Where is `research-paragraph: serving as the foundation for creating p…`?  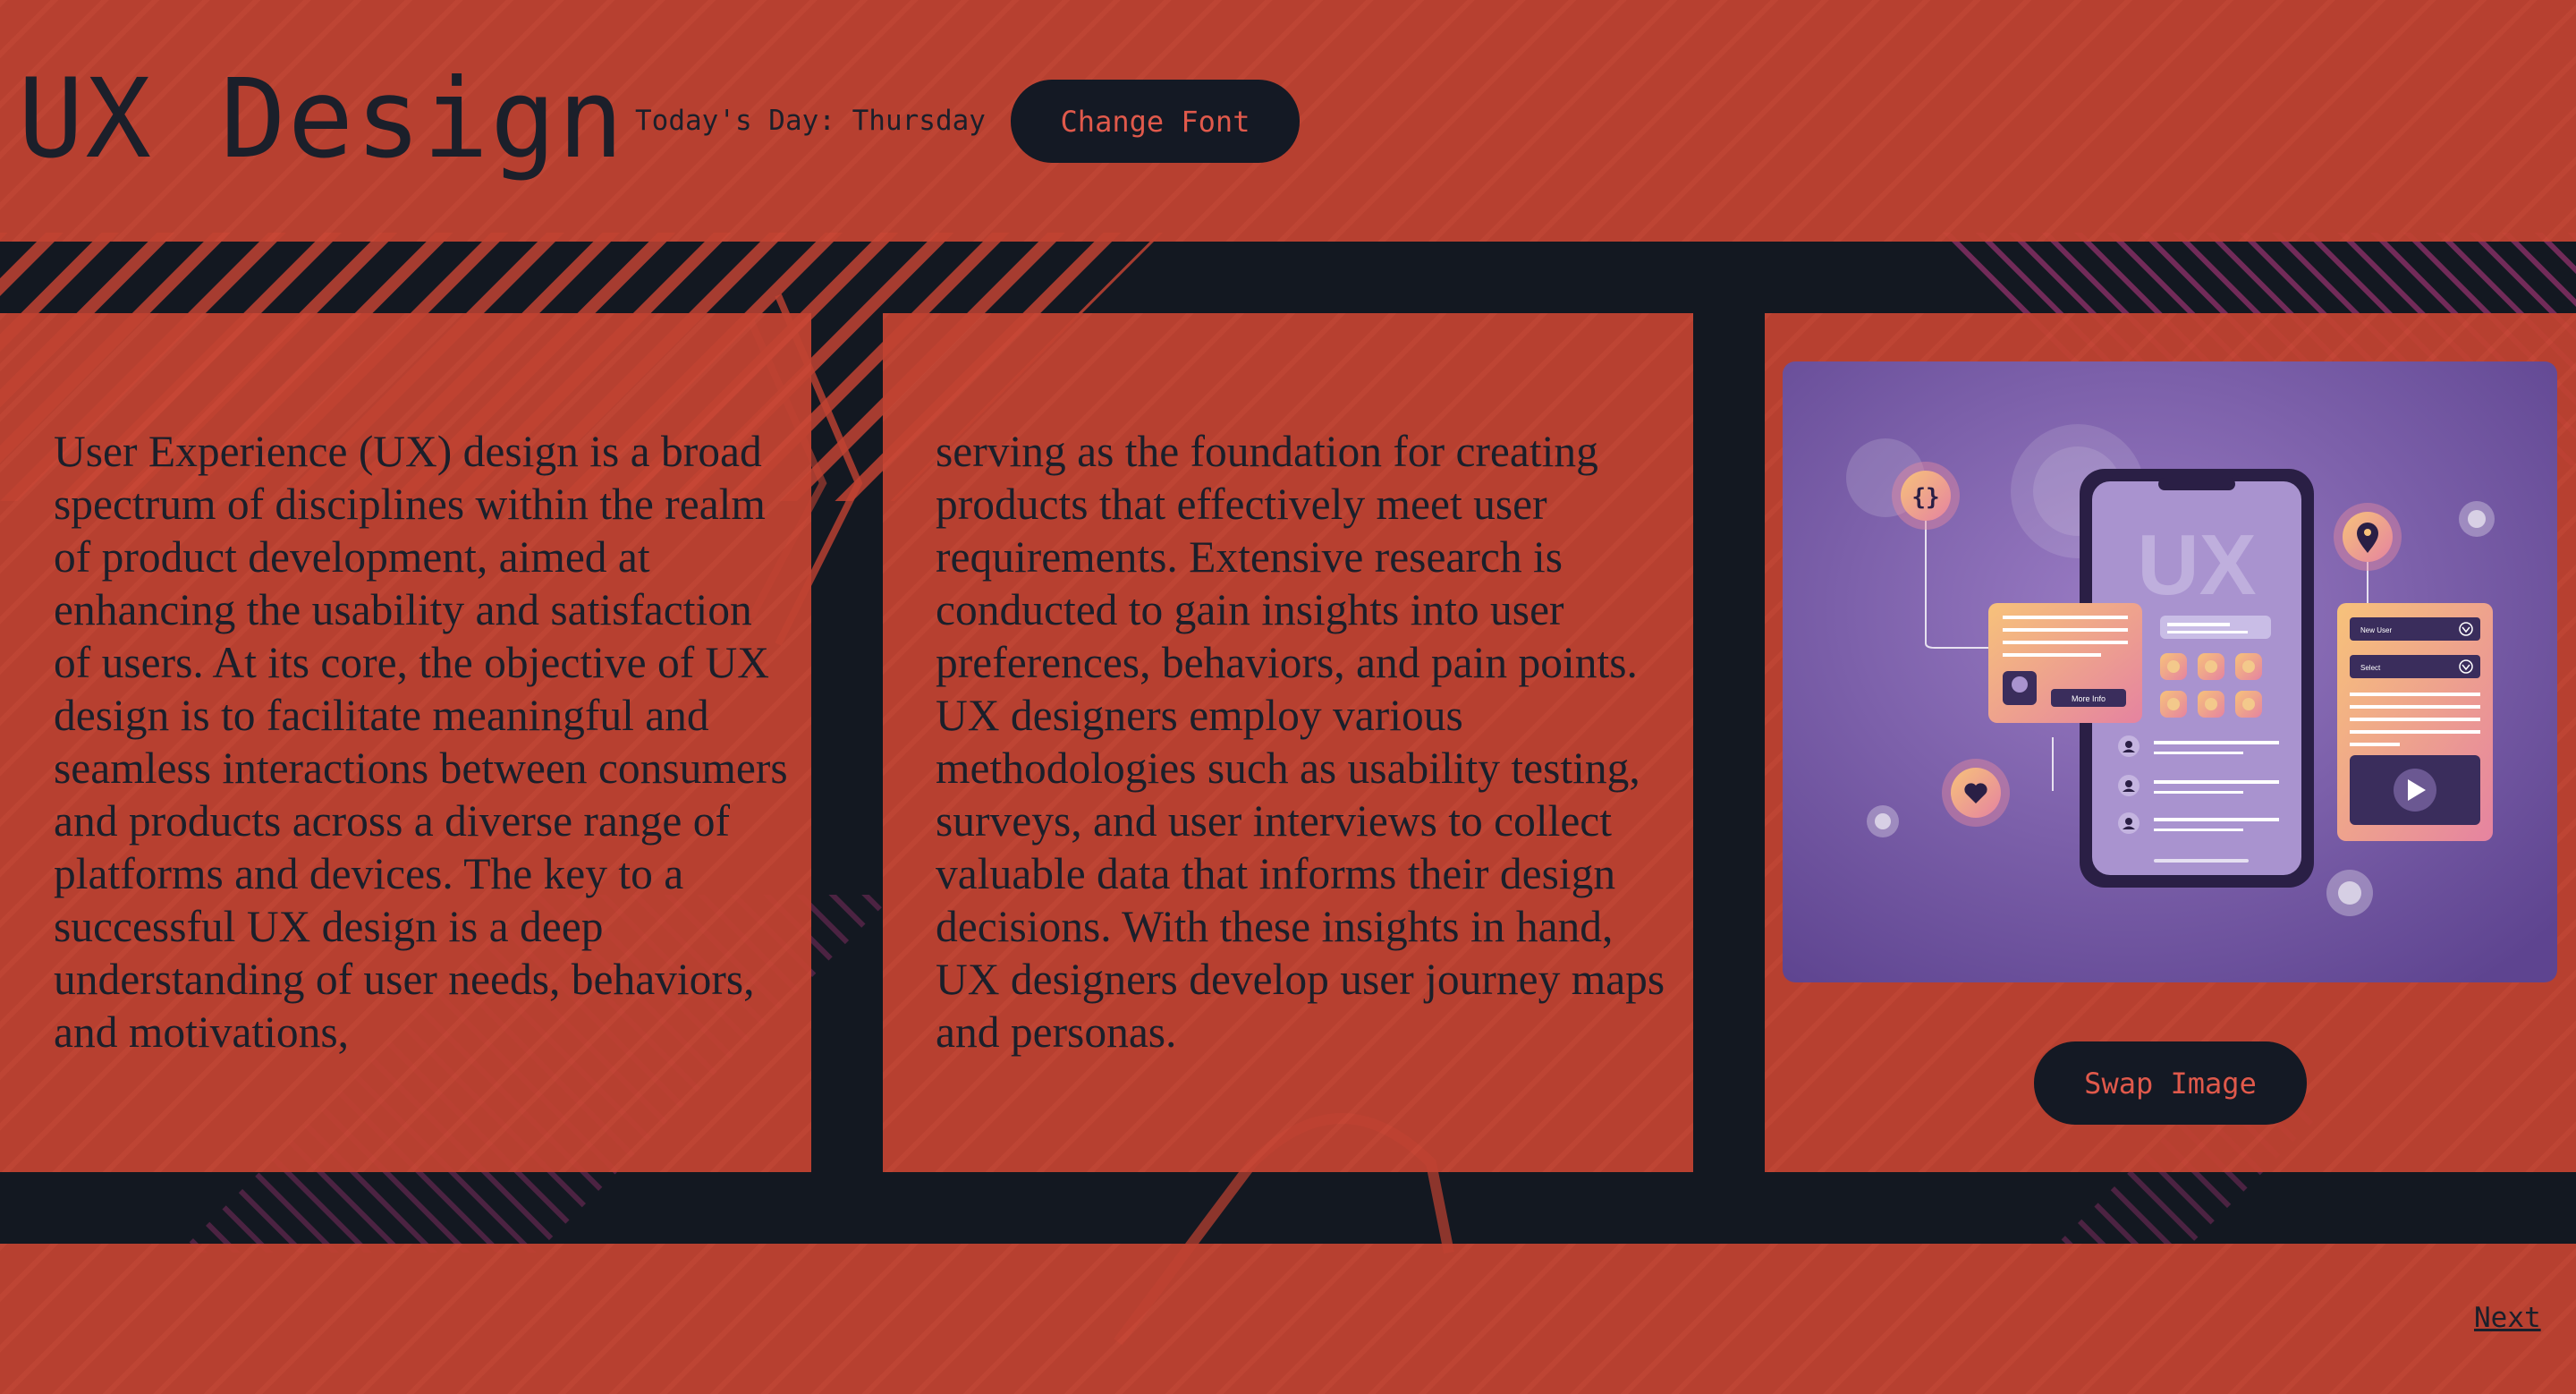
research-paragraph: serving as the foundation for creating p… is located at coordinates (1300, 742).